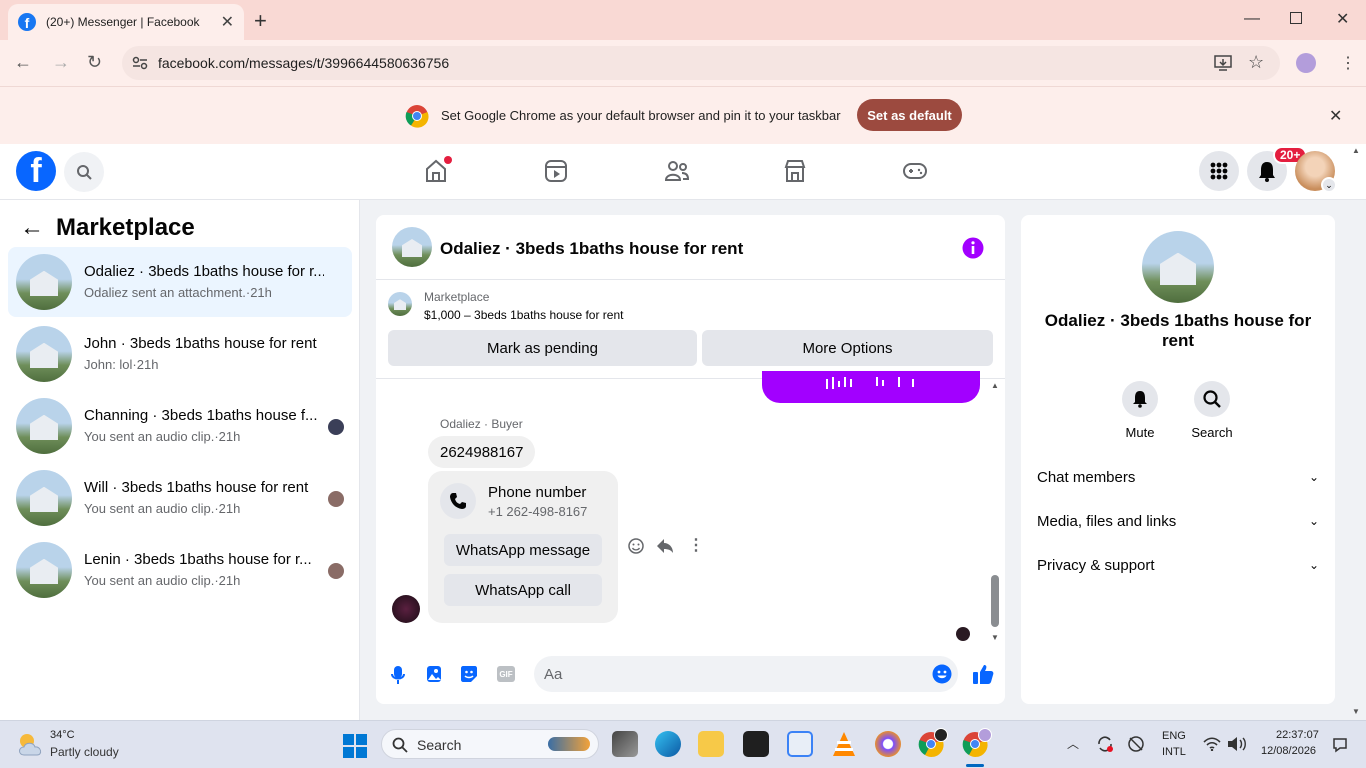 Image resolution: width=1366 pixels, height=768 pixels. Describe the element at coordinates (94, 62) in the screenshot. I see `reload-button: ↻` at that location.